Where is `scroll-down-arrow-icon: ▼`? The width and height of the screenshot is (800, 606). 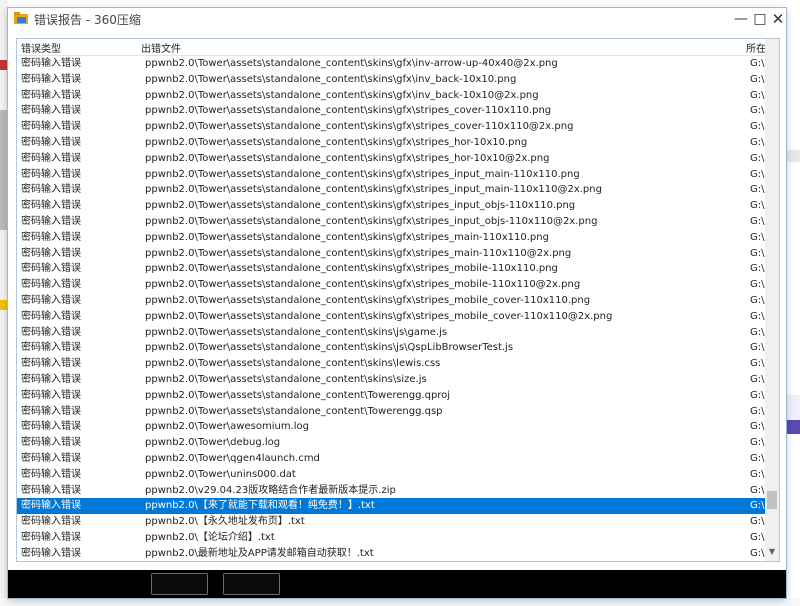
scroll-down-arrow-icon: ▼ is located at coordinates (772, 552).